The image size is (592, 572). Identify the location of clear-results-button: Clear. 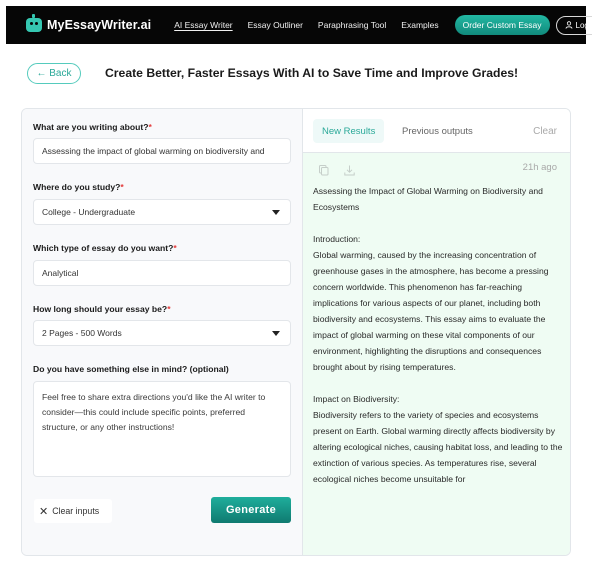
(545, 131).